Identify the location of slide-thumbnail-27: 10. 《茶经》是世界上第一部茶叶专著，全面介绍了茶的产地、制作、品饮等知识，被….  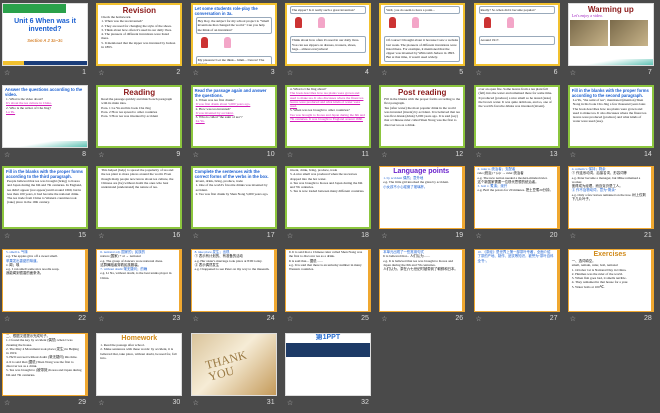
(516, 280).